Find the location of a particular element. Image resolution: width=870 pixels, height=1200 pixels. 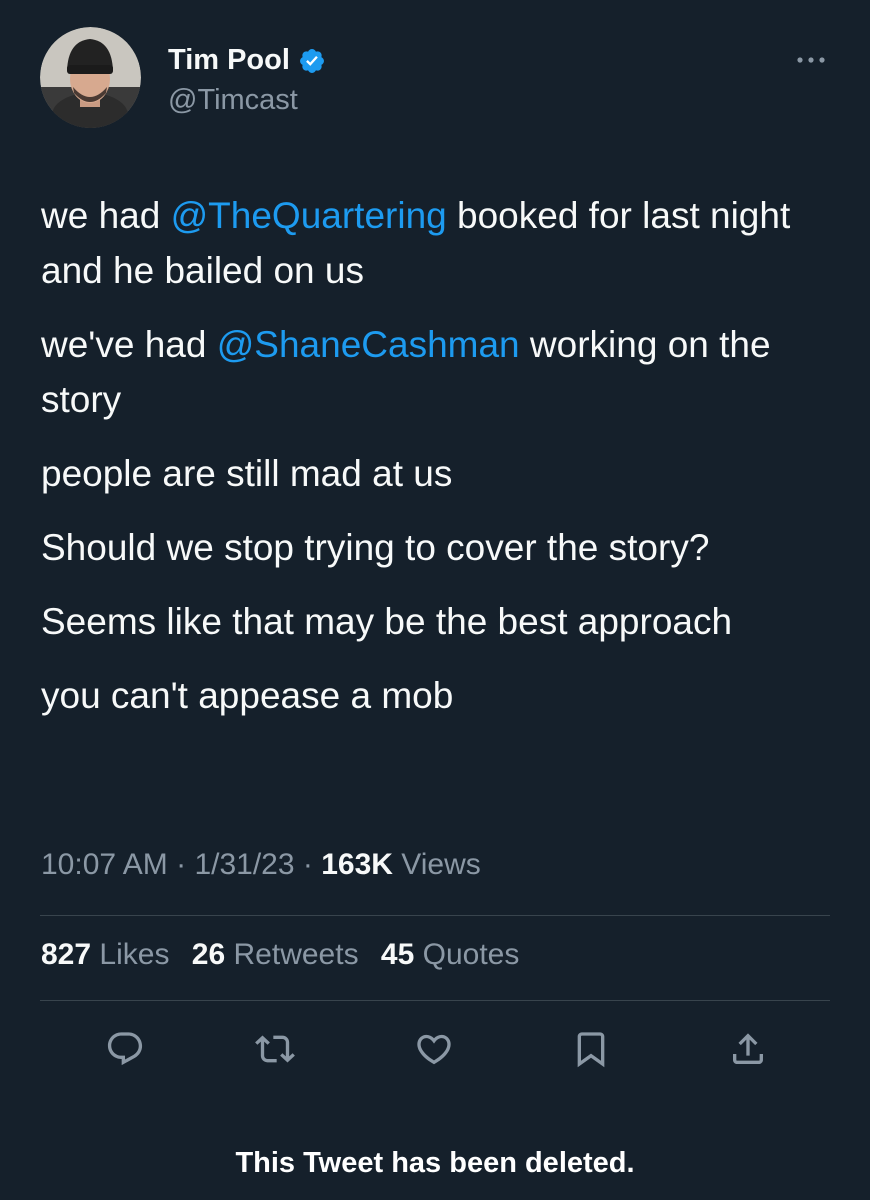

retweet-icon is located at coordinates (275, 1049).